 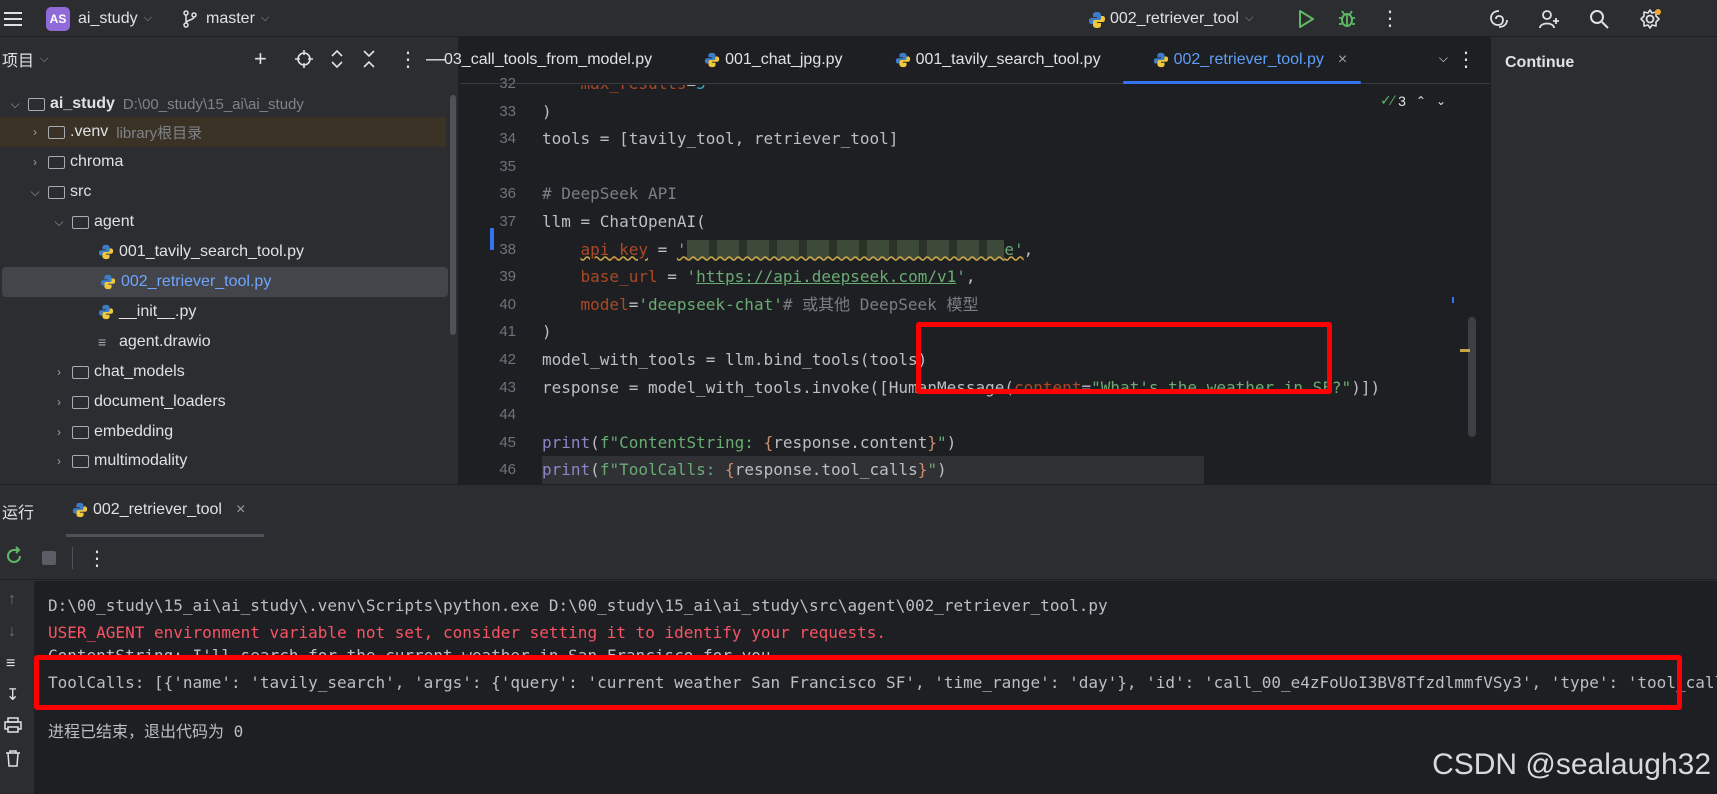 I want to click on tabs-more-icon: ⋮, so click(x=1466, y=59).